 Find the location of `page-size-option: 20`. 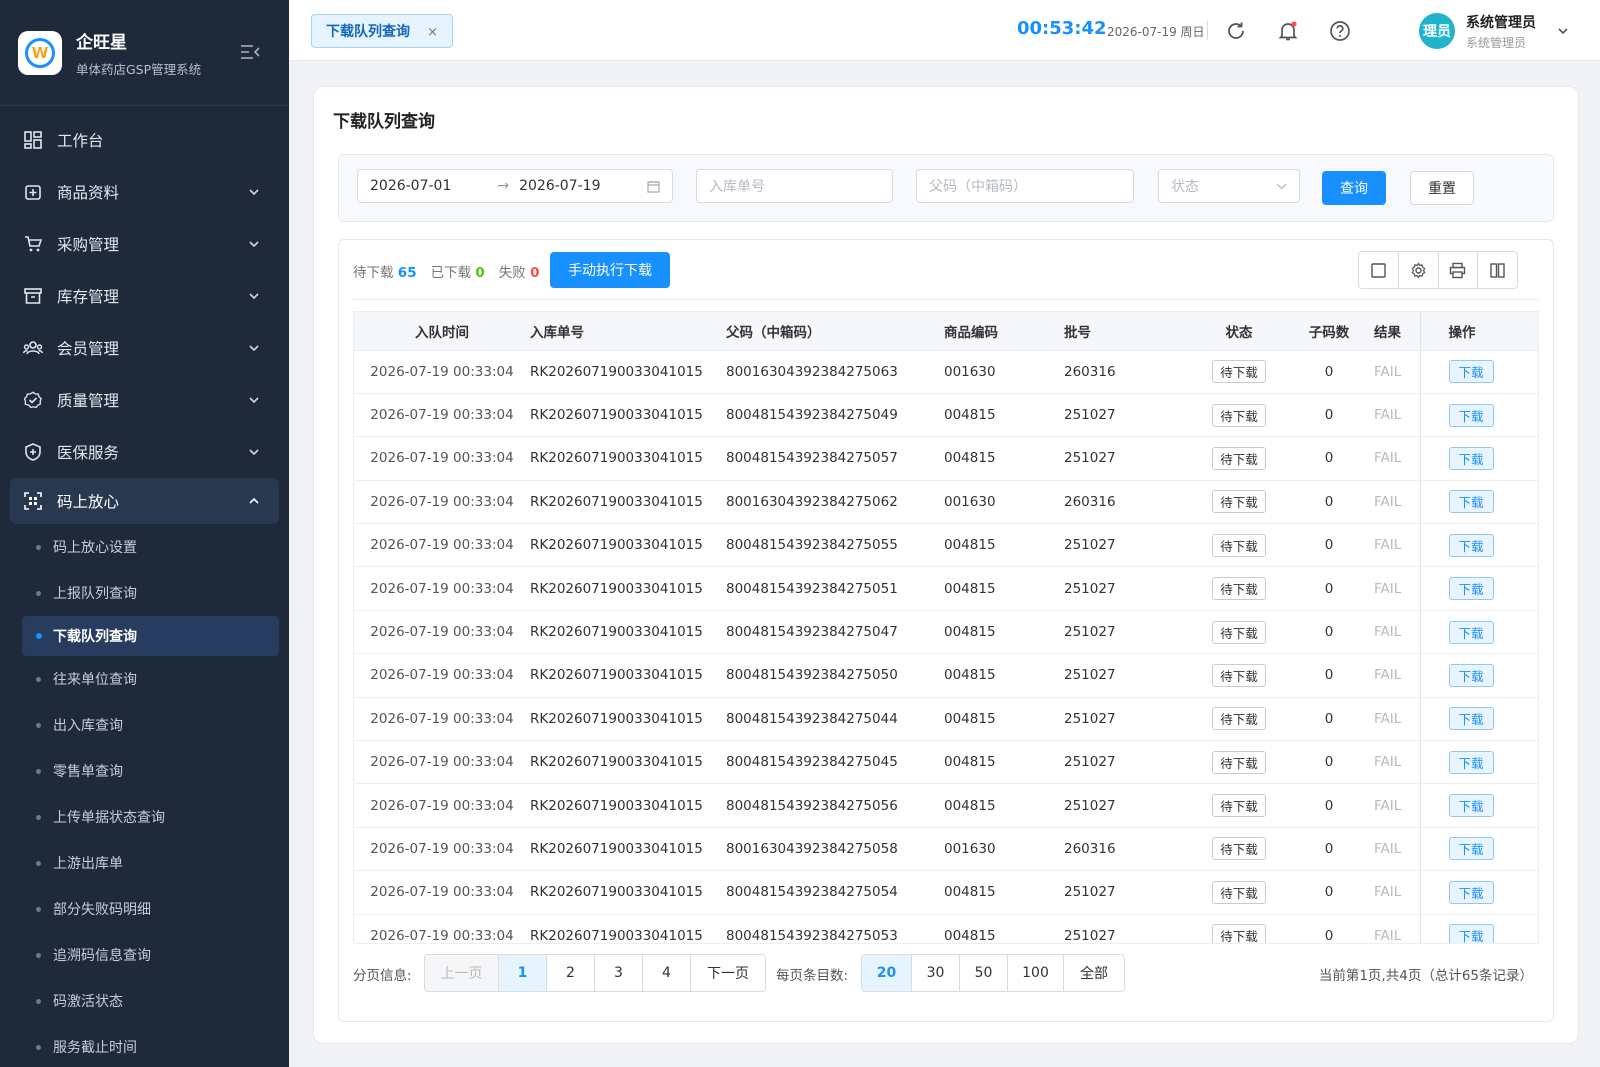

page-size-option: 20 is located at coordinates (887, 973).